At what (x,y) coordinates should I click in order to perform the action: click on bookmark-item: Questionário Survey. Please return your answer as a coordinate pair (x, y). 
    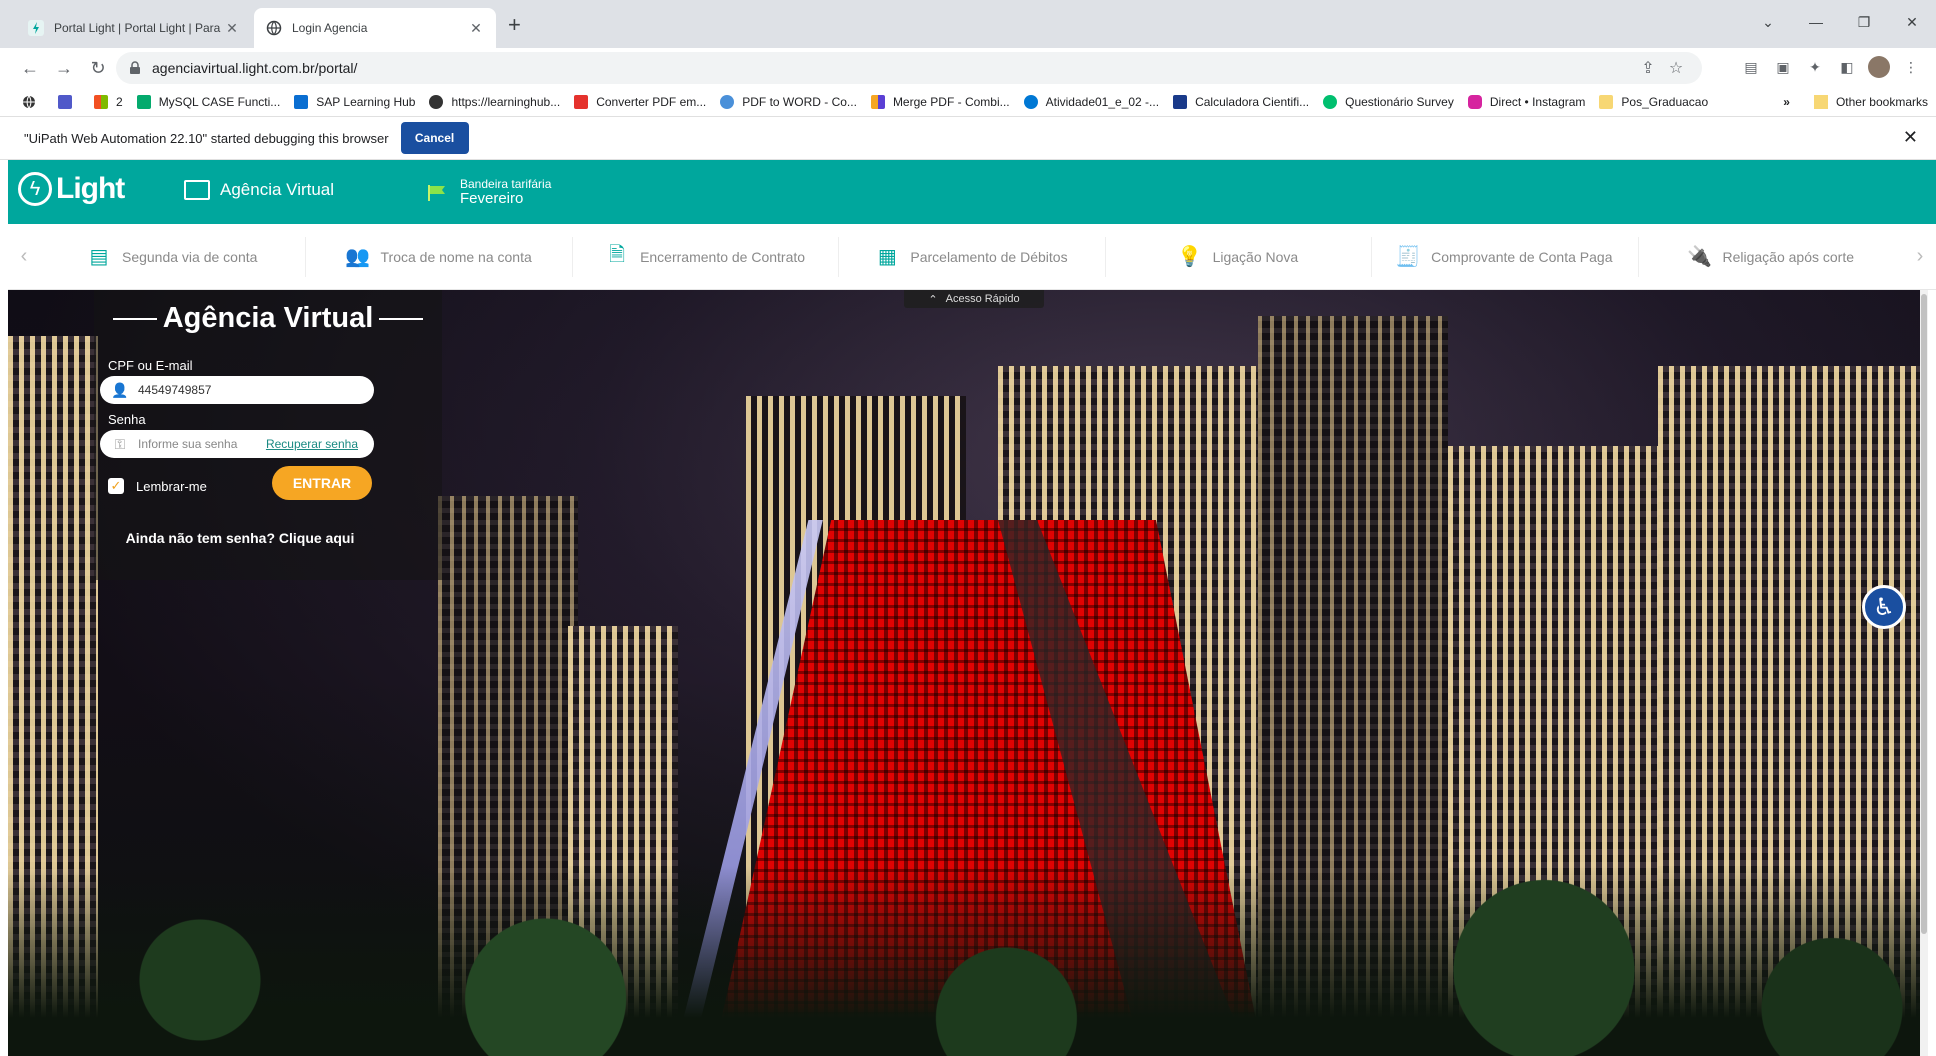
    Looking at the image, I should click on (1388, 102).